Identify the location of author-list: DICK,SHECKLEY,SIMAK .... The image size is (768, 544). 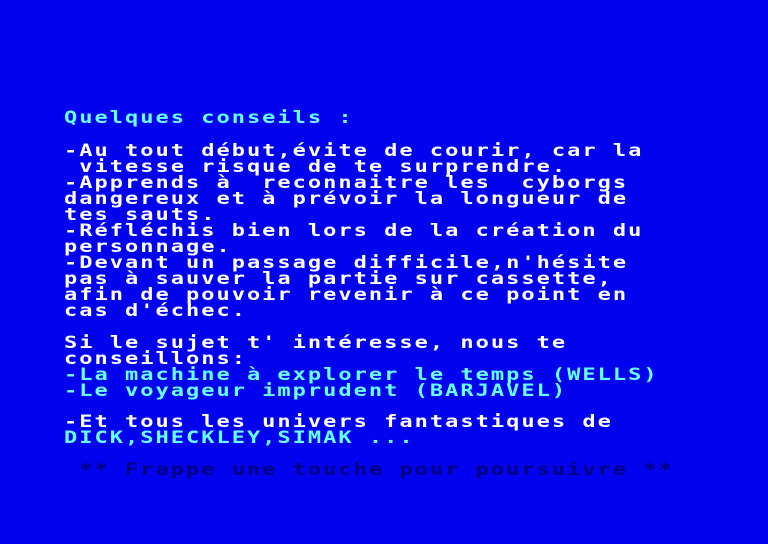
(239, 438).